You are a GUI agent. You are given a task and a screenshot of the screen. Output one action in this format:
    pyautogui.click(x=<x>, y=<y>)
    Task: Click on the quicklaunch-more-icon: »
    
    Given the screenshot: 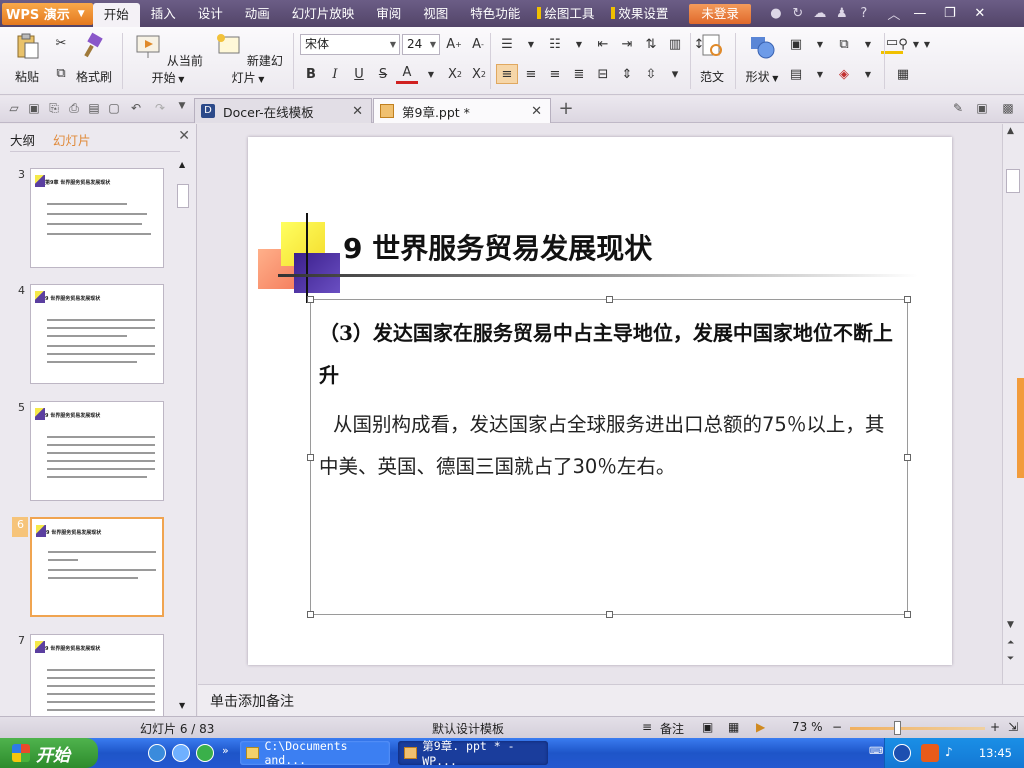 What is the action you would take?
    pyautogui.click(x=225, y=750)
    